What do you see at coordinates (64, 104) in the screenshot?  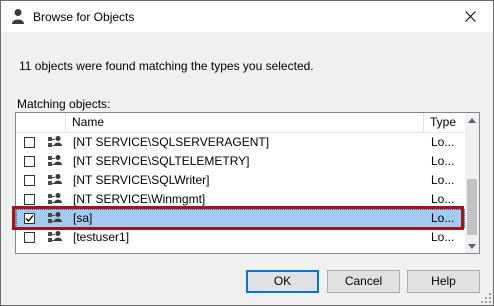 I see `matching-objects-label: Matching objects:` at bounding box center [64, 104].